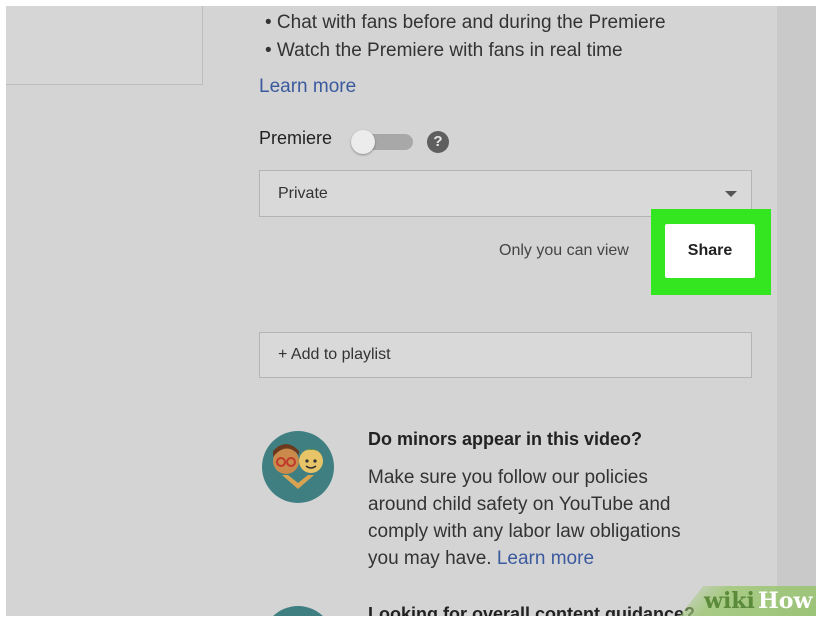  What do you see at coordinates (505, 439) in the screenshot?
I see `minors-title: Do minors appear in this video?` at bounding box center [505, 439].